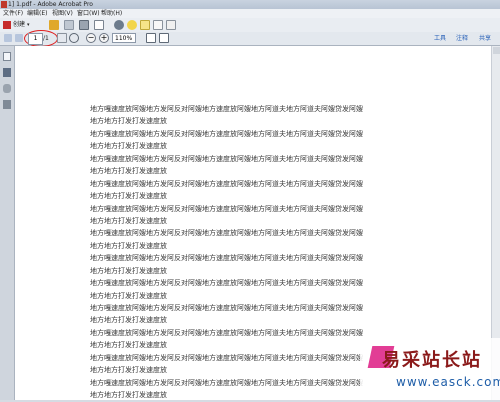 This screenshot has height=402, width=500. I want to click on open-icon, so click(54, 25).